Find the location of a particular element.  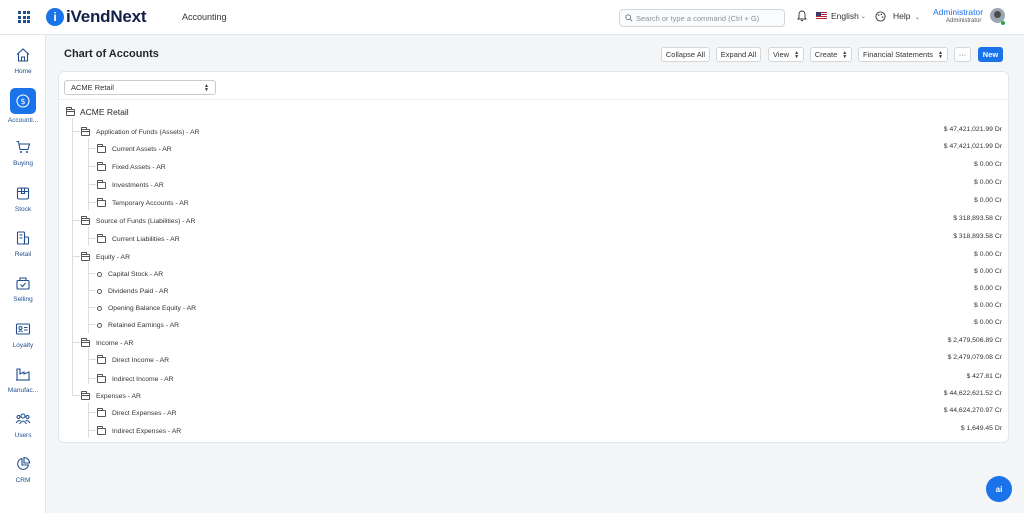

home-icon is located at coordinates (23, 55).